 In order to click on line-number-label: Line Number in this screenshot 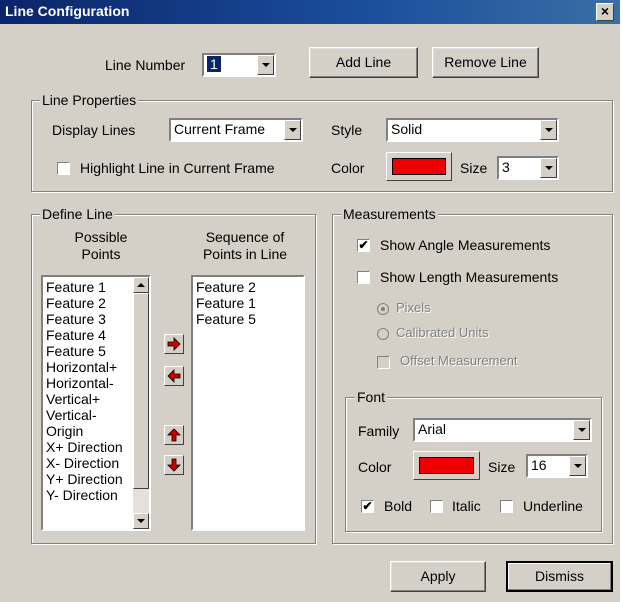, I will do `click(145, 65)`.